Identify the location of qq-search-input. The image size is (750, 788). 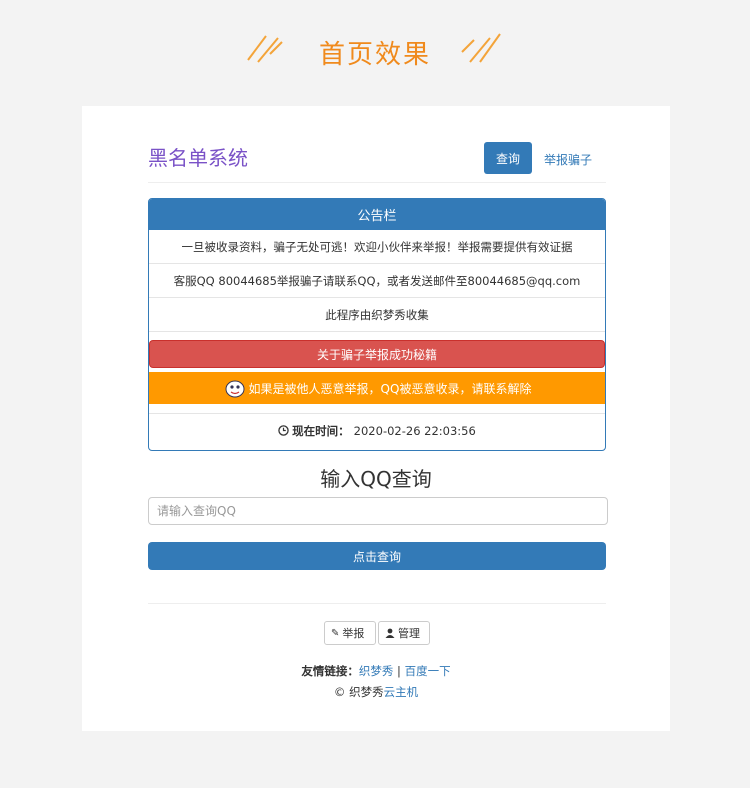
(378, 511).